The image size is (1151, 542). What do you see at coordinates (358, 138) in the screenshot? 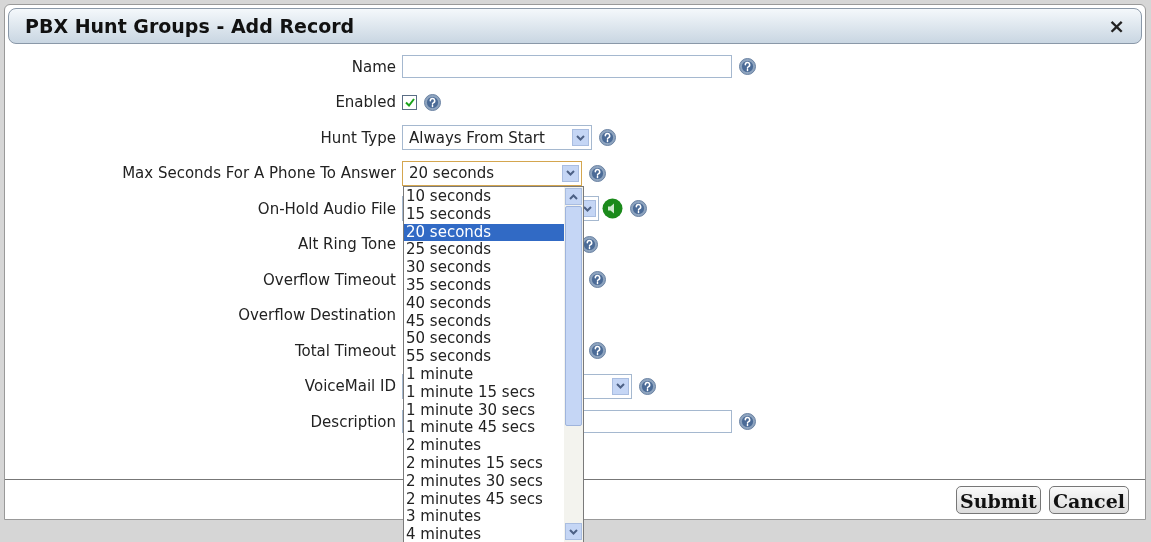
I see `field-label: Hunt Type` at bounding box center [358, 138].